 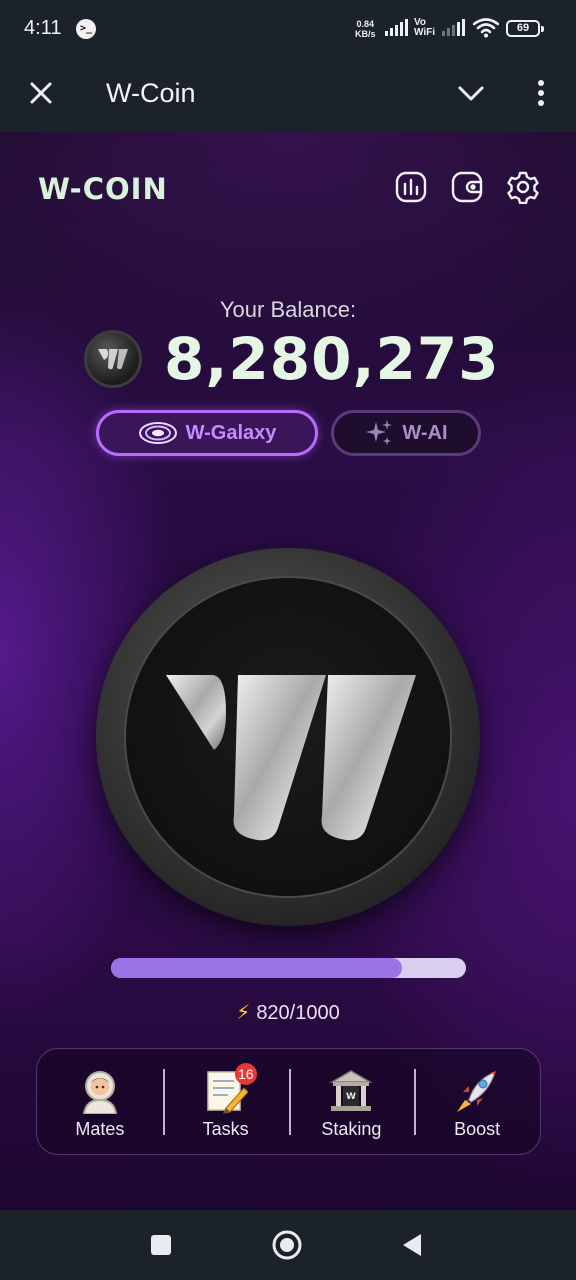 What do you see at coordinates (225, 1101) in the screenshot?
I see `nav-item-tasks: 16 Tasks` at bounding box center [225, 1101].